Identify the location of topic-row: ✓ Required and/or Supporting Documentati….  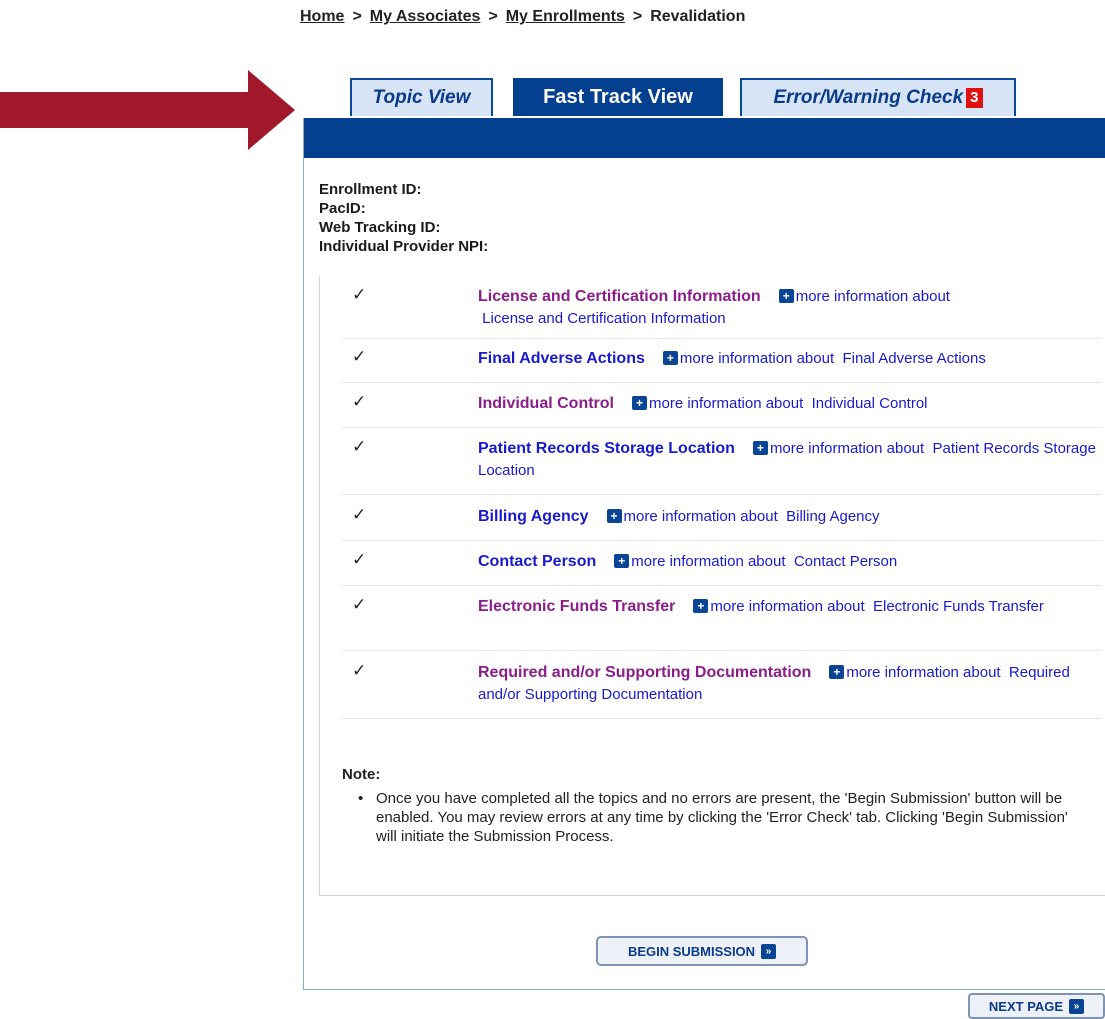
(722, 690).